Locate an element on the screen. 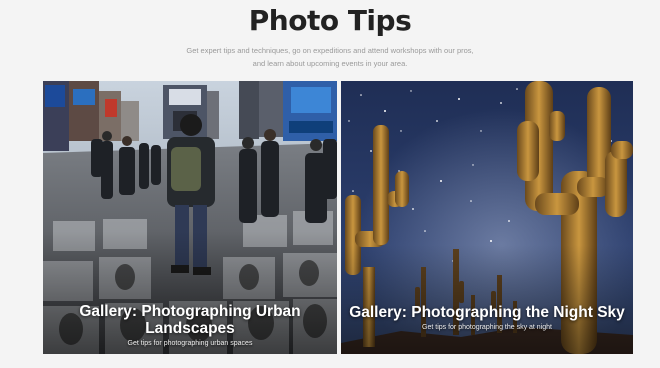  card-title: Gallery: Photographing Urban Landscapes is located at coordinates (190, 320).